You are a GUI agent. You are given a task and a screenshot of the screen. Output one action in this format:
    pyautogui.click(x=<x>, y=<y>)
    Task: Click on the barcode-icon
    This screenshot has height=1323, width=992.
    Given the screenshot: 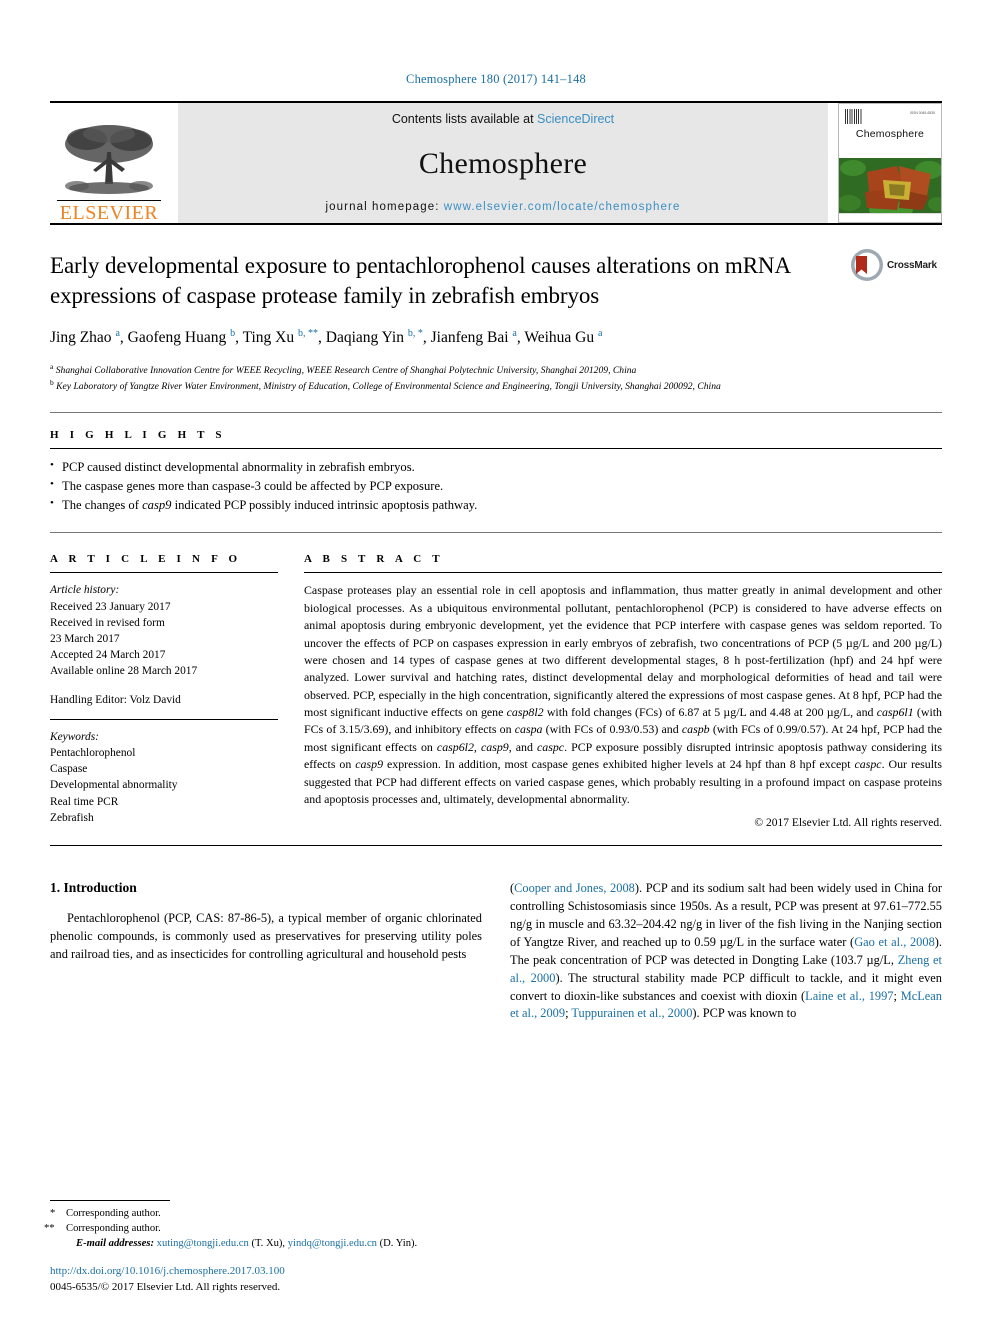 What is the action you would take?
    pyautogui.click(x=853, y=116)
    